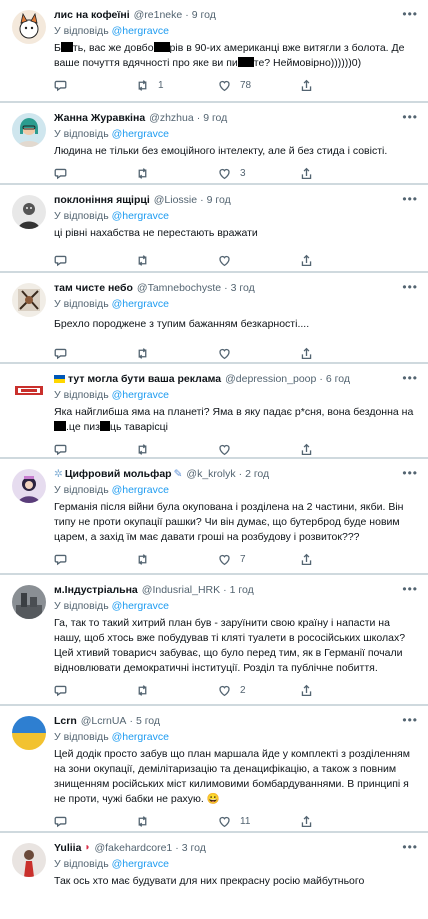  Describe the element at coordinates (224, 690) in the screenshot. I see `like-icon` at that location.